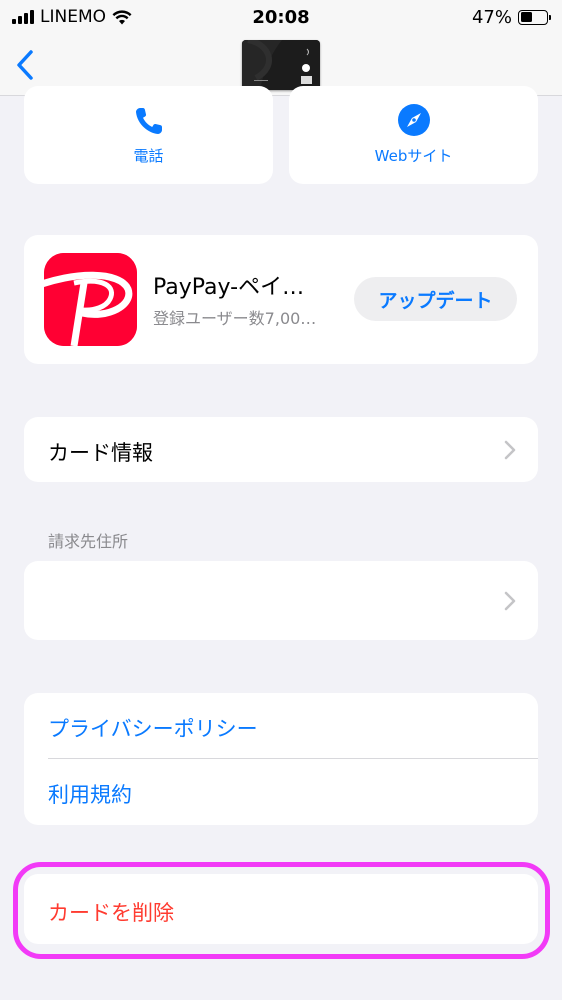 This screenshot has width=562, height=1000. What do you see at coordinates (281, 449) in the screenshot?
I see `card-info-row: カード情報` at bounding box center [281, 449].